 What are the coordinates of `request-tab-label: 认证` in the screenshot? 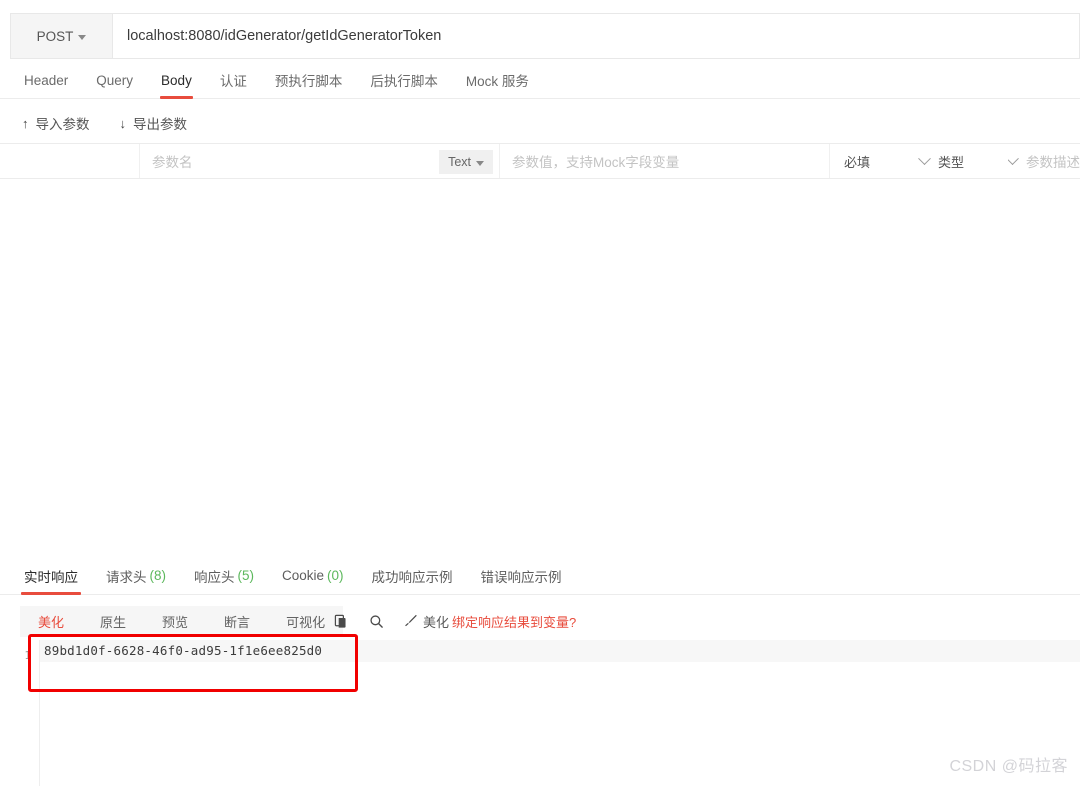 It's located at (233, 81).